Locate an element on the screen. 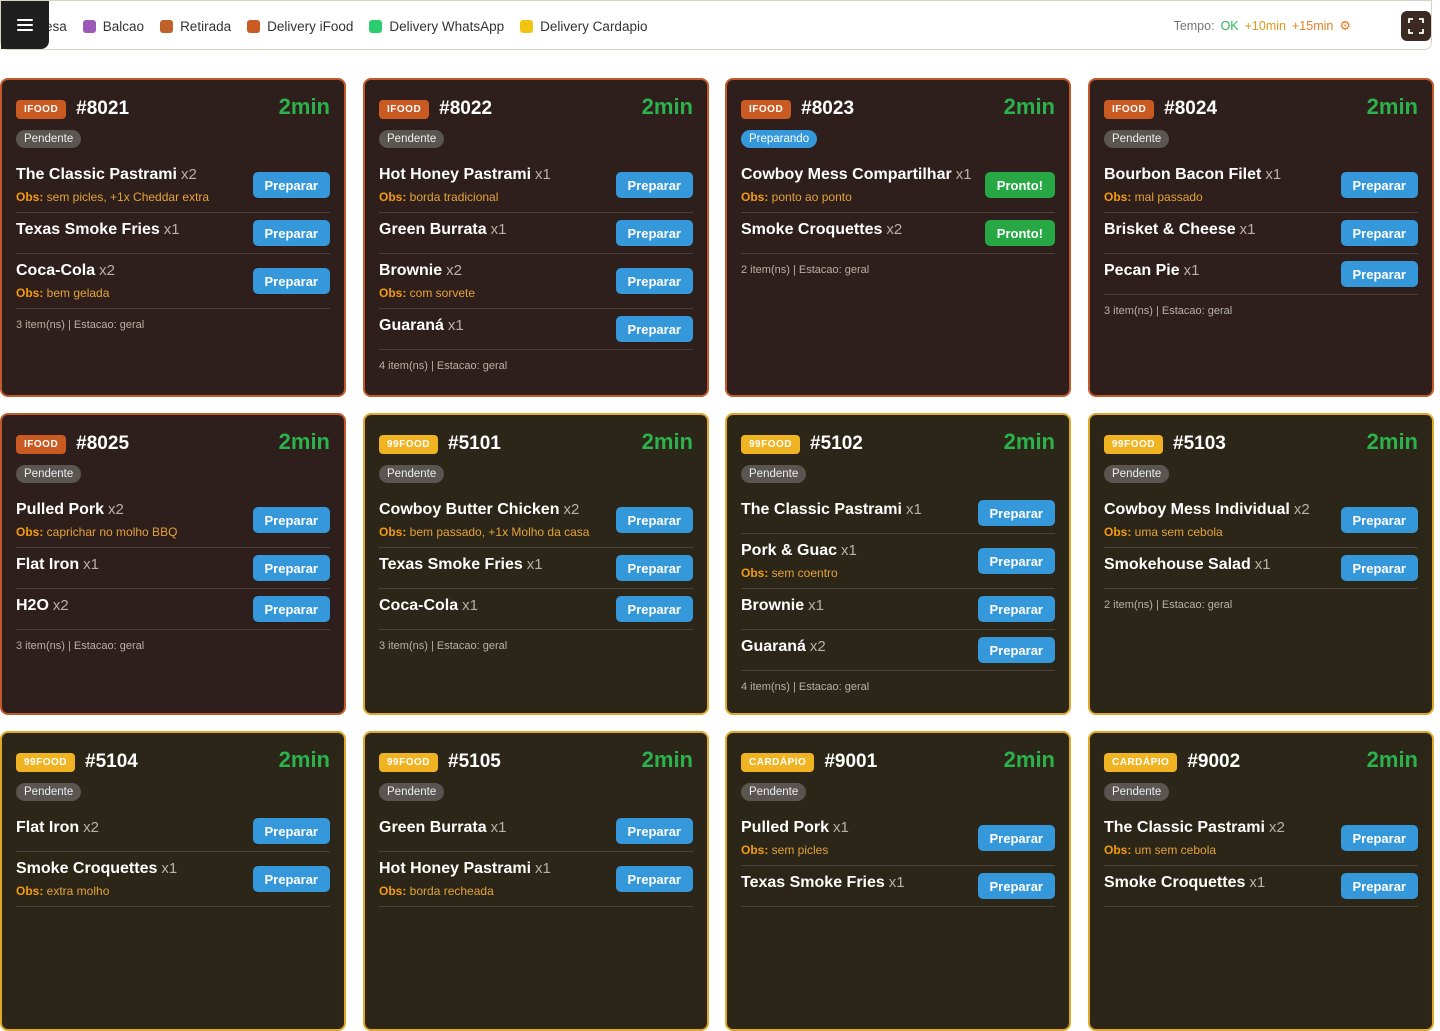  obs-text: ponto ao ponto is located at coordinates (811, 197).